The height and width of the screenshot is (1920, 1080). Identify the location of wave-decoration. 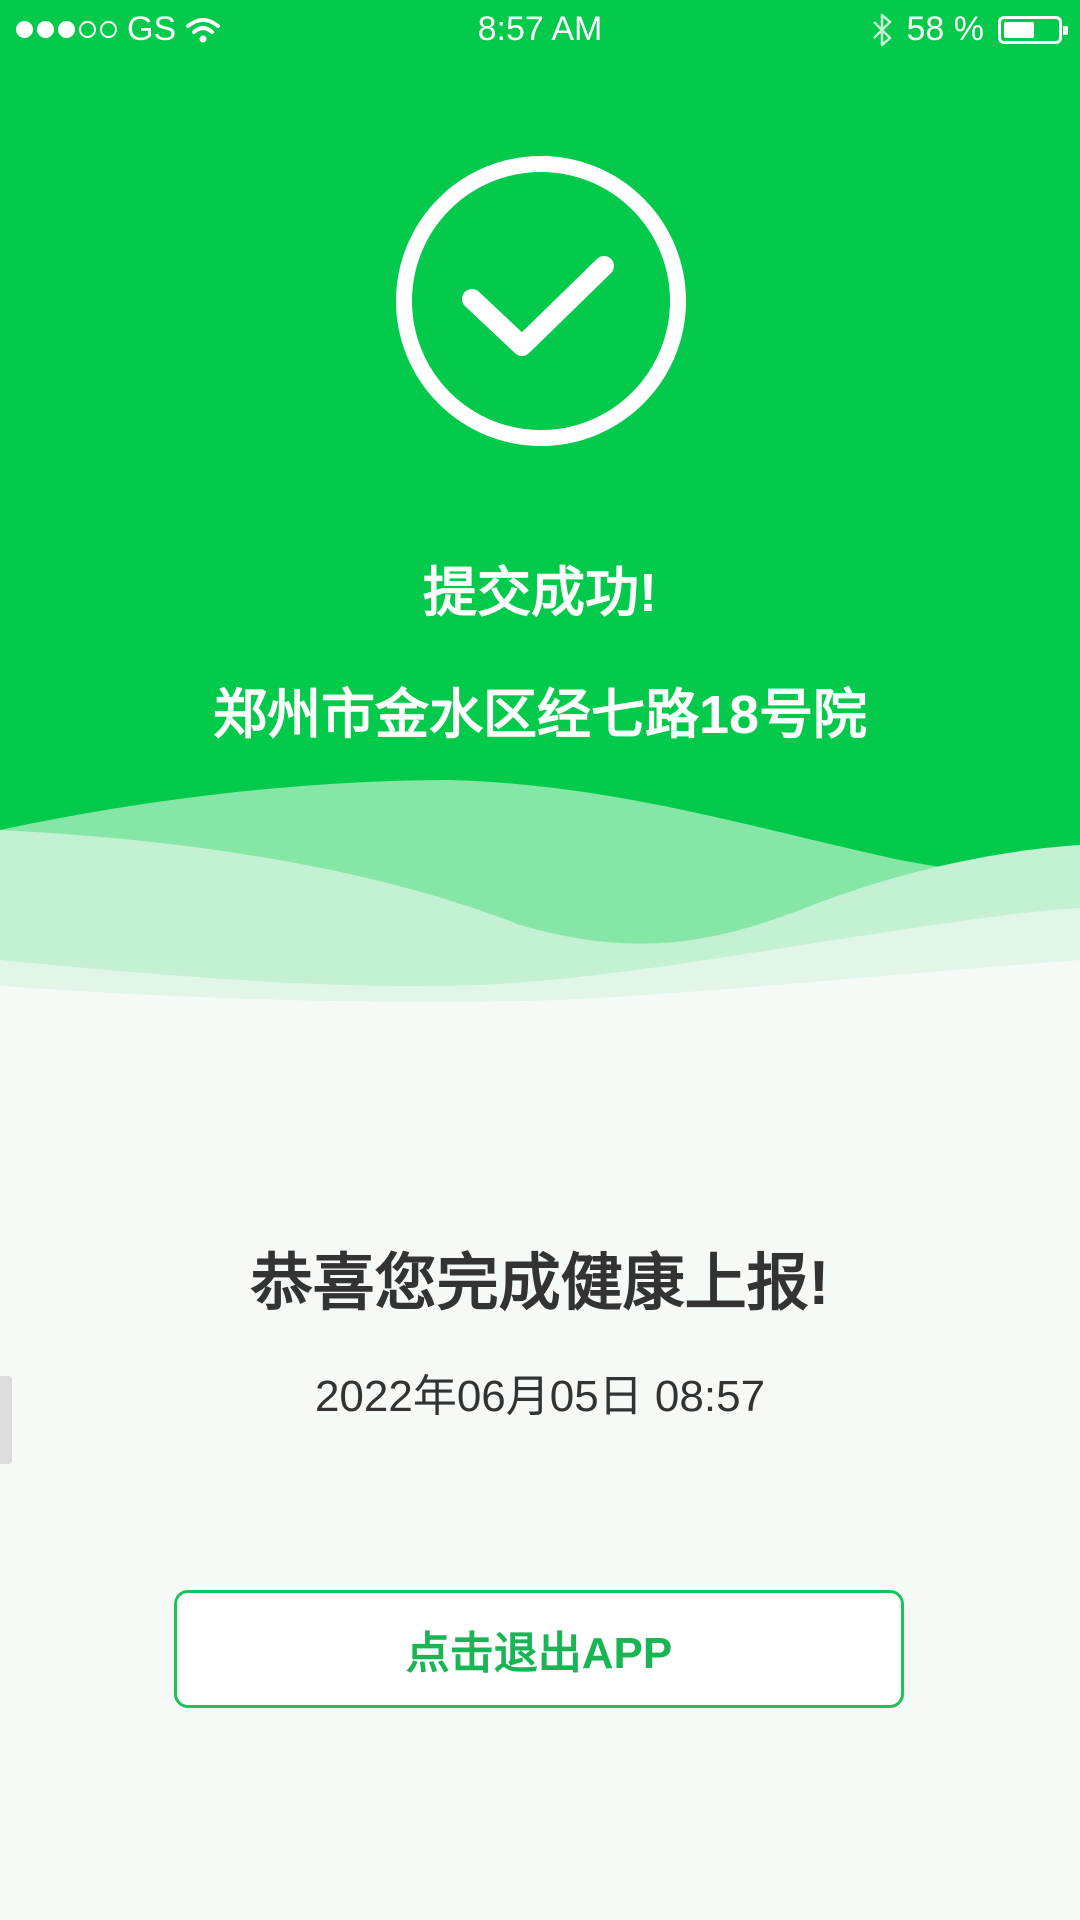
(540, 900).